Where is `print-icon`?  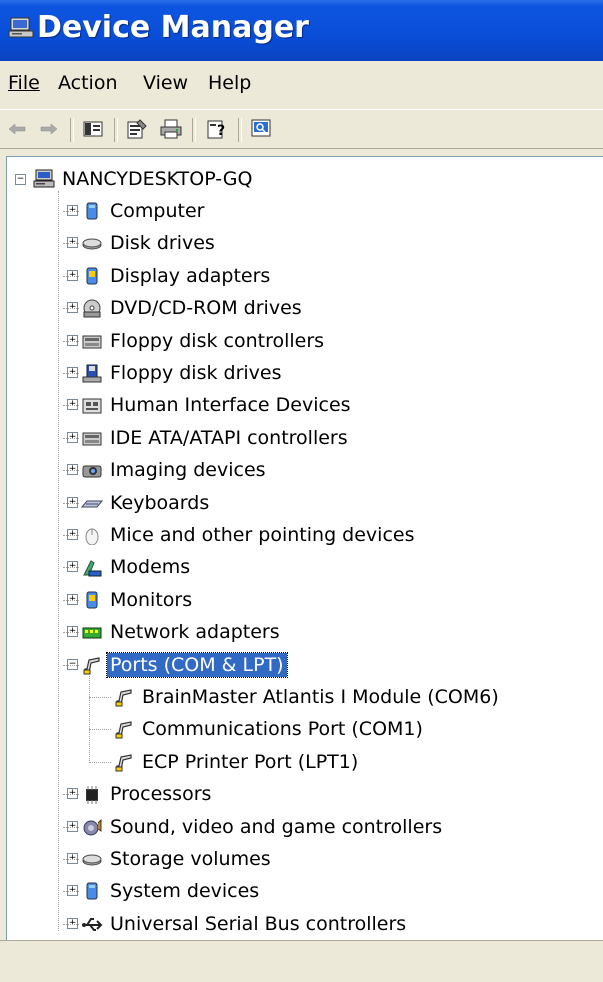 print-icon is located at coordinates (171, 129).